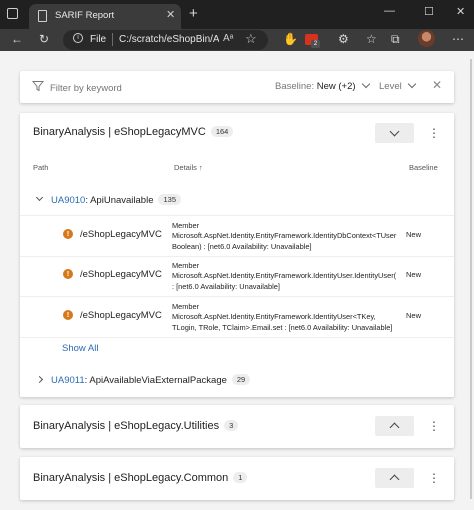  I want to click on group-count-badge: 29, so click(241, 379).